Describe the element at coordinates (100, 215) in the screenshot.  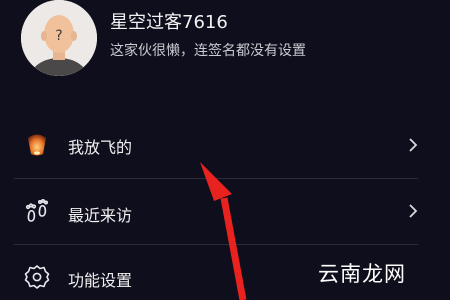
I see `menu-item-label: 最近来访` at that location.